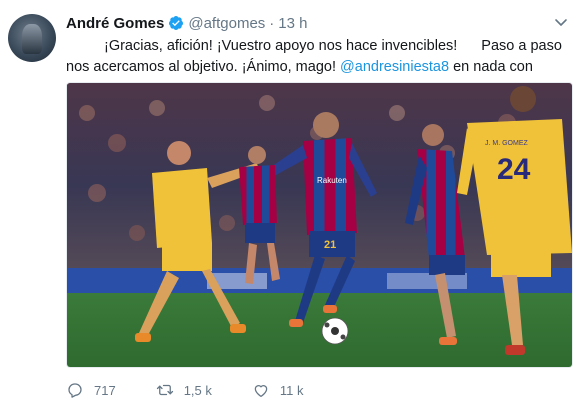  What do you see at coordinates (291, 390) in the screenshot?
I see `like-count: 11 k` at bounding box center [291, 390].